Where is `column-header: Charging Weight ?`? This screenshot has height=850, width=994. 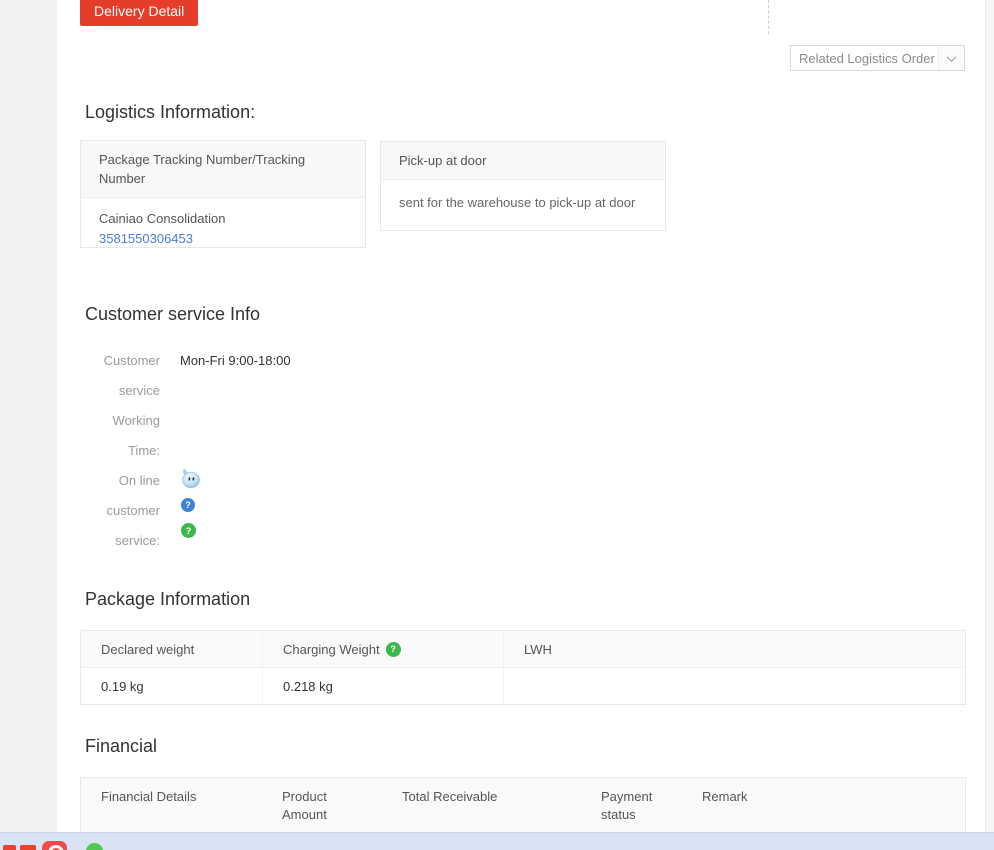 column-header: Charging Weight ? is located at coordinates (383, 649).